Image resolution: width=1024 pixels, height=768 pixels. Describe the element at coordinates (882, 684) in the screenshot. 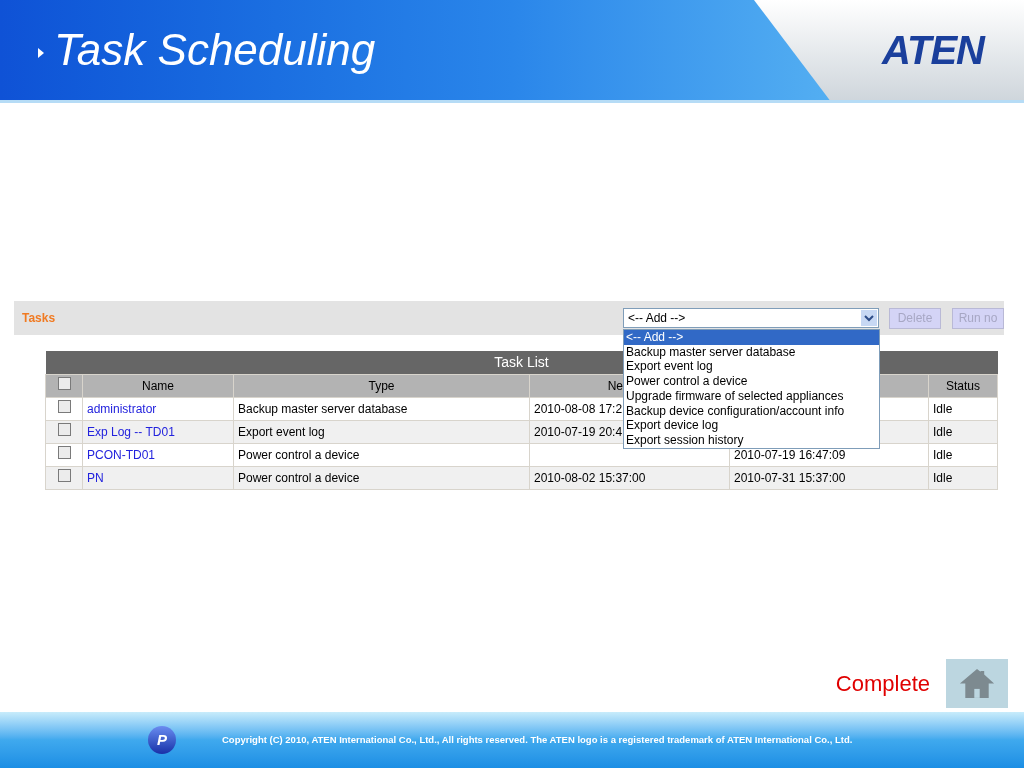

I see `complete-label: Complete` at that location.